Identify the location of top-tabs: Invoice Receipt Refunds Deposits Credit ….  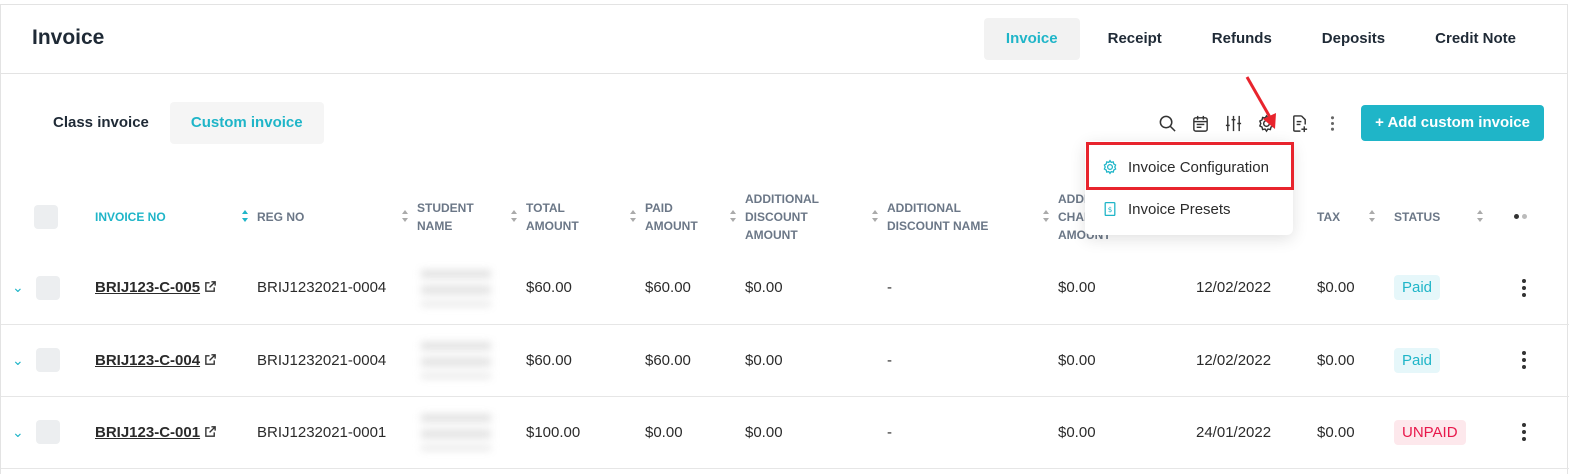
(1260, 39).